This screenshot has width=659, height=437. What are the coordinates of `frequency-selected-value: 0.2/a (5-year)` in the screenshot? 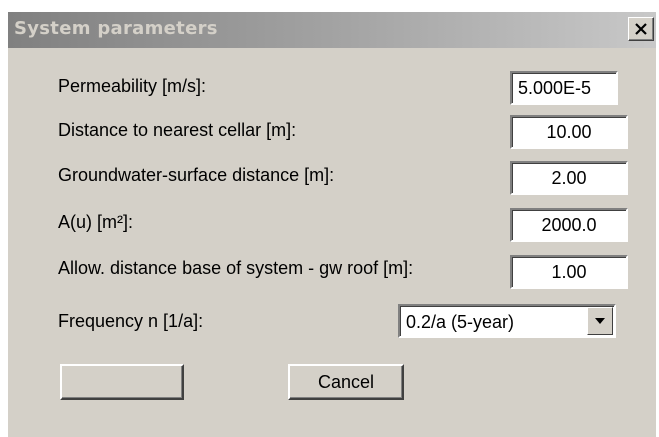 It's located at (460, 322).